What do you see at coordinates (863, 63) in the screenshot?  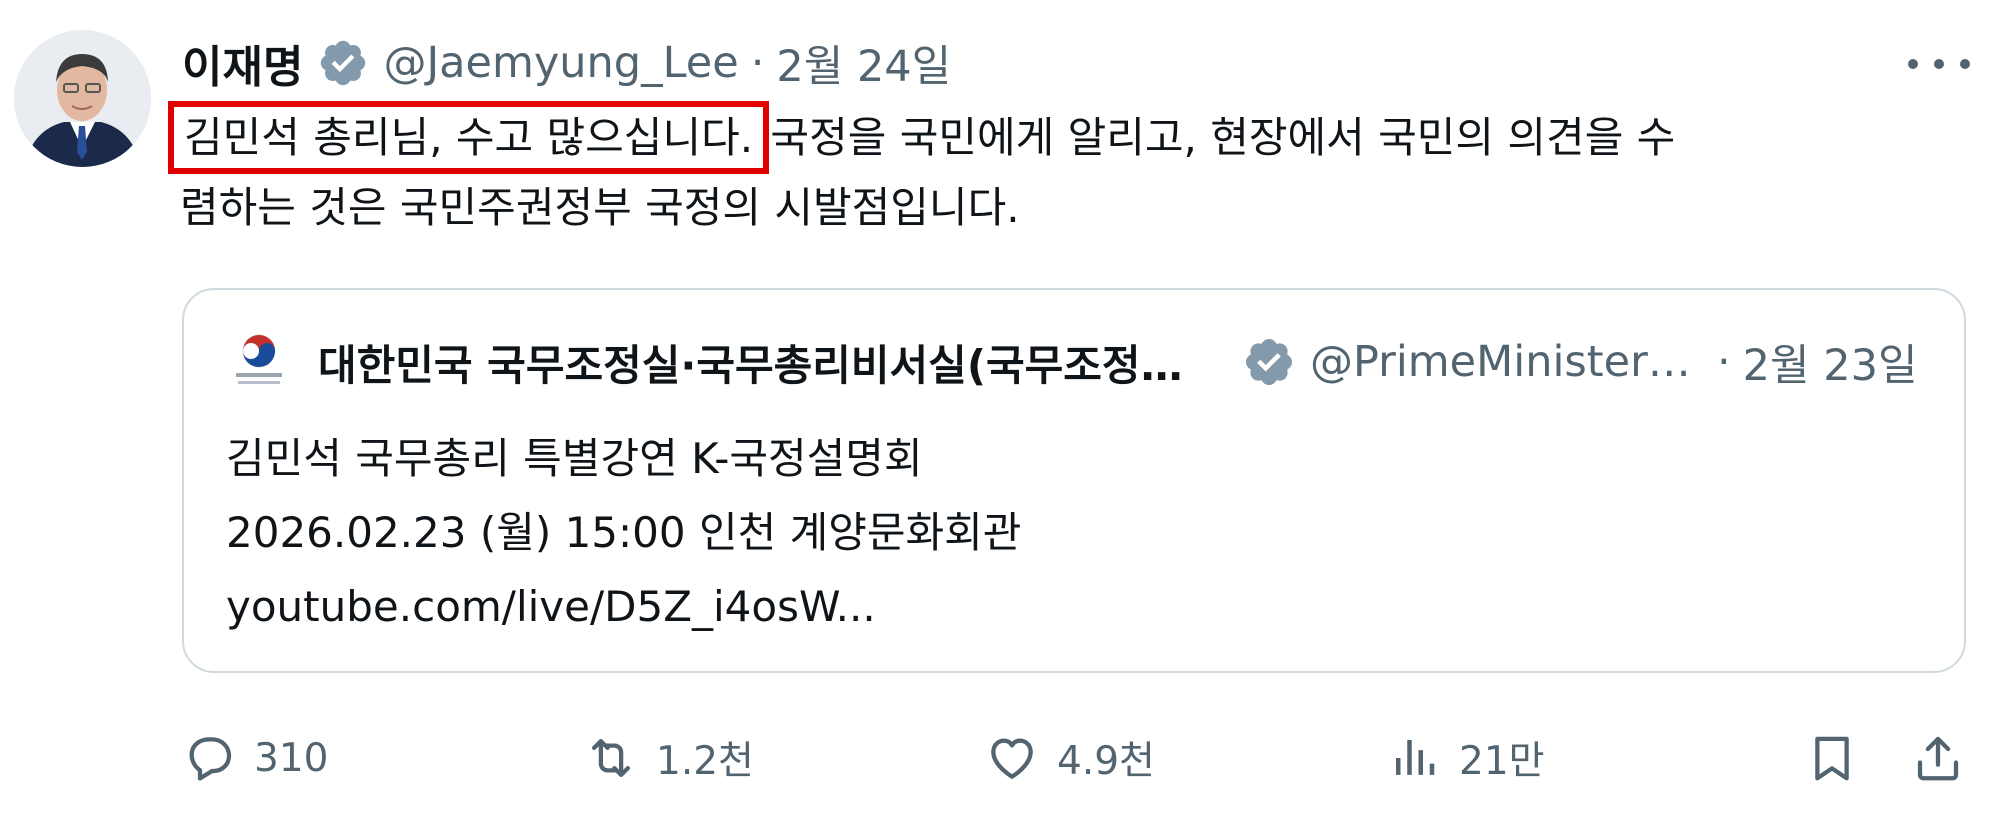 I see `tweet-date: 2월 24일` at bounding box center [863, 63].